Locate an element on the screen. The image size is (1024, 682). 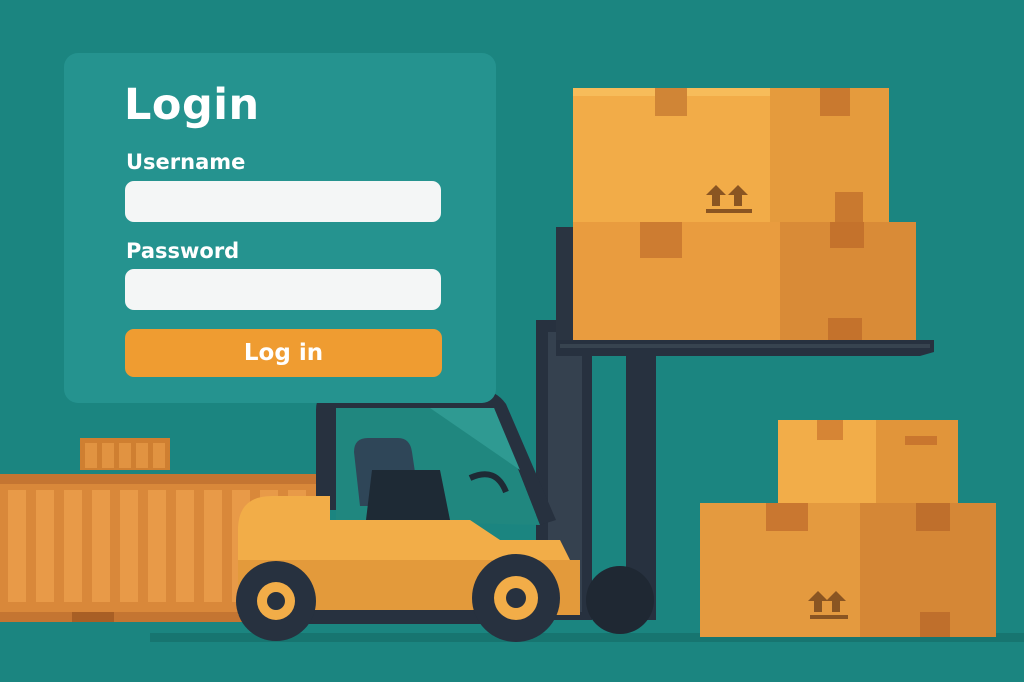
username-label: Username is located at coordinates (186, 162).